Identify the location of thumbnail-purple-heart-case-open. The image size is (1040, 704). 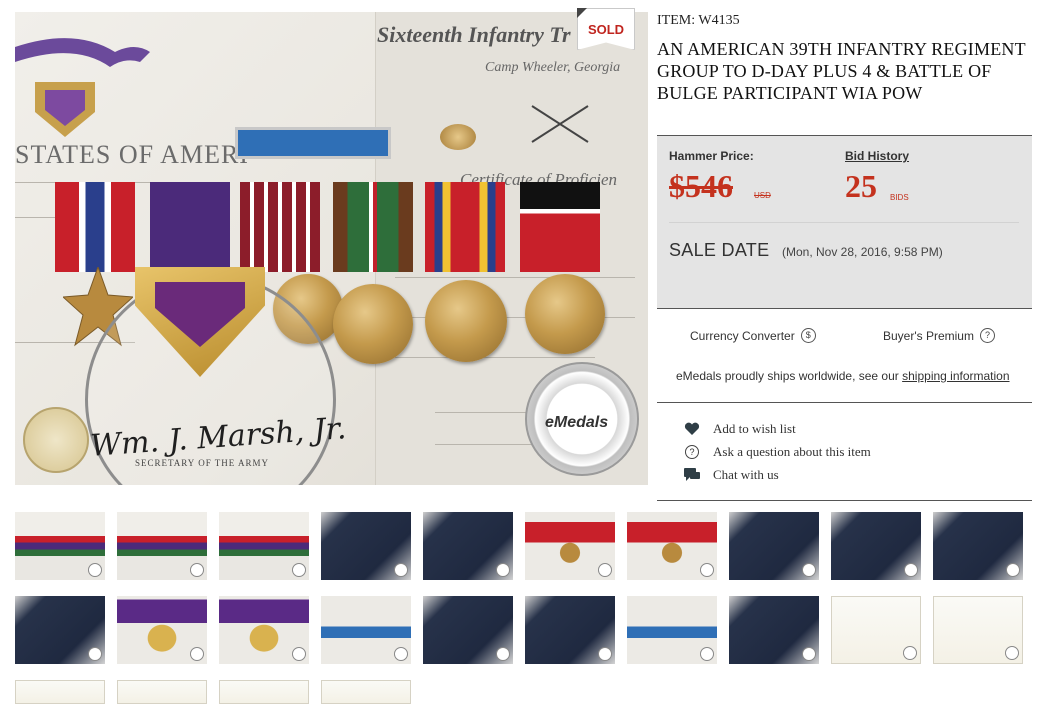
(978, 546).